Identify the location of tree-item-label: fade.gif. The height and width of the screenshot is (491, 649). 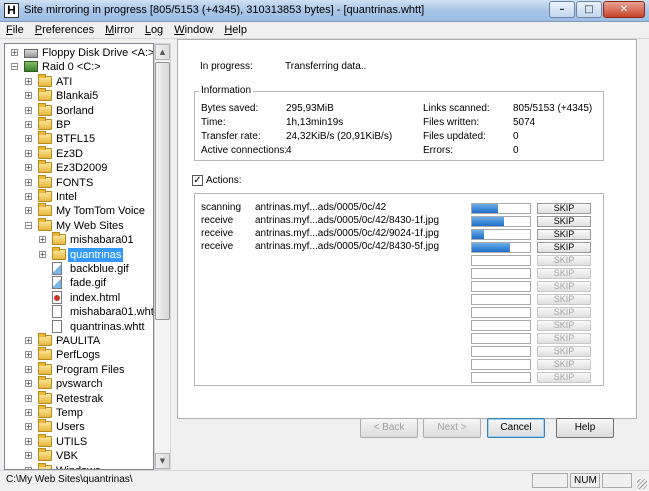
(88, 283).